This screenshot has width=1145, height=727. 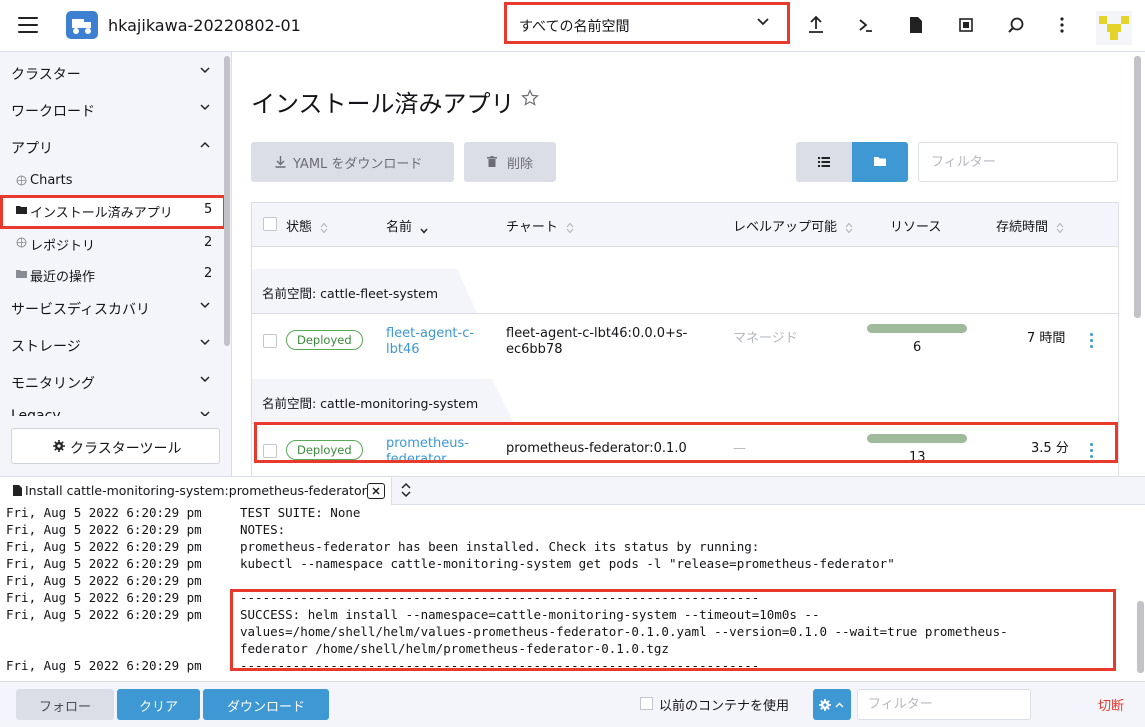 What do you see at coordinates (917, 347) in the screenshot?
I see `resource-count: 6` at bounding box center [917, 347].